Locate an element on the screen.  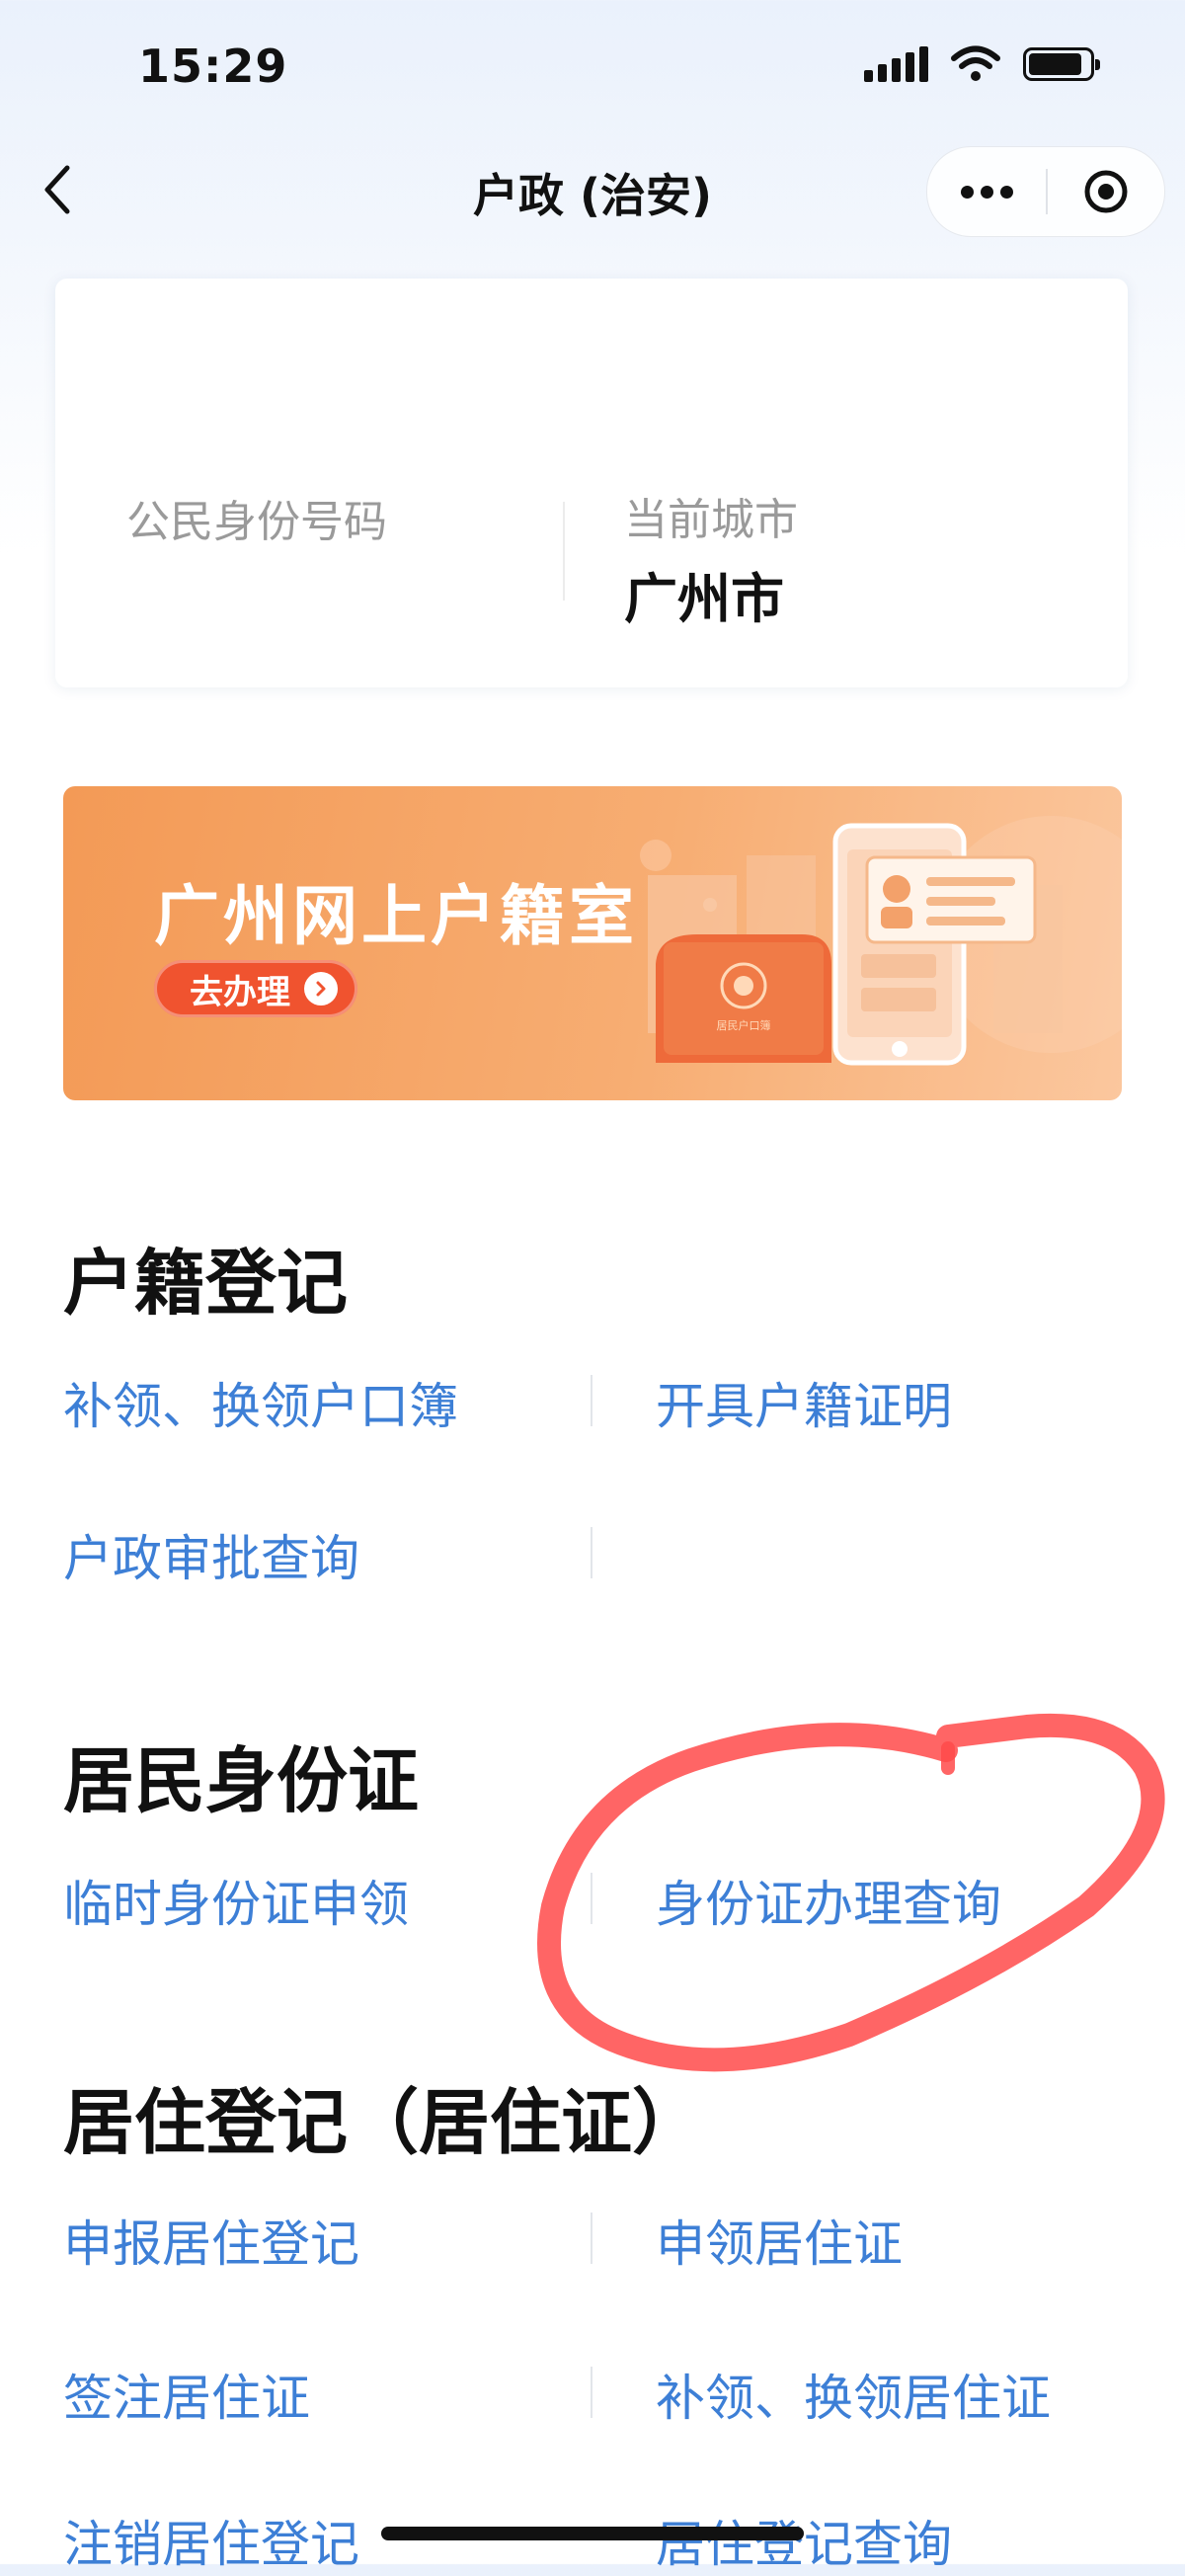
link-reissue-household-booklet: 补领、换领户口簿 is located at coordinates (261, 1402).